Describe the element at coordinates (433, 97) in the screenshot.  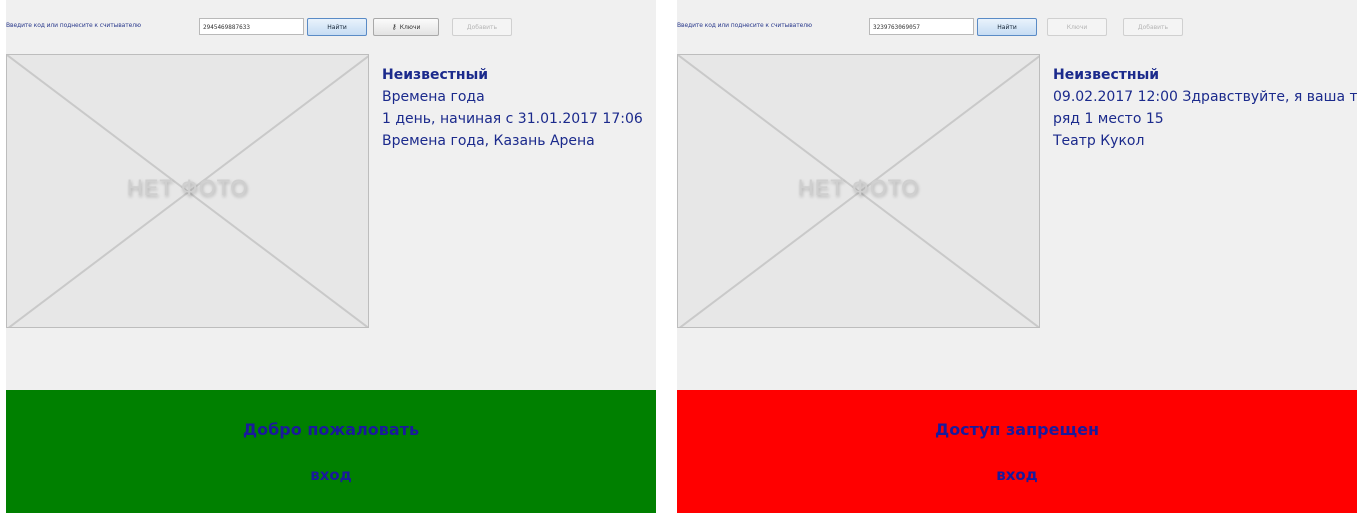
I see `event-name: Времена года` at that location.